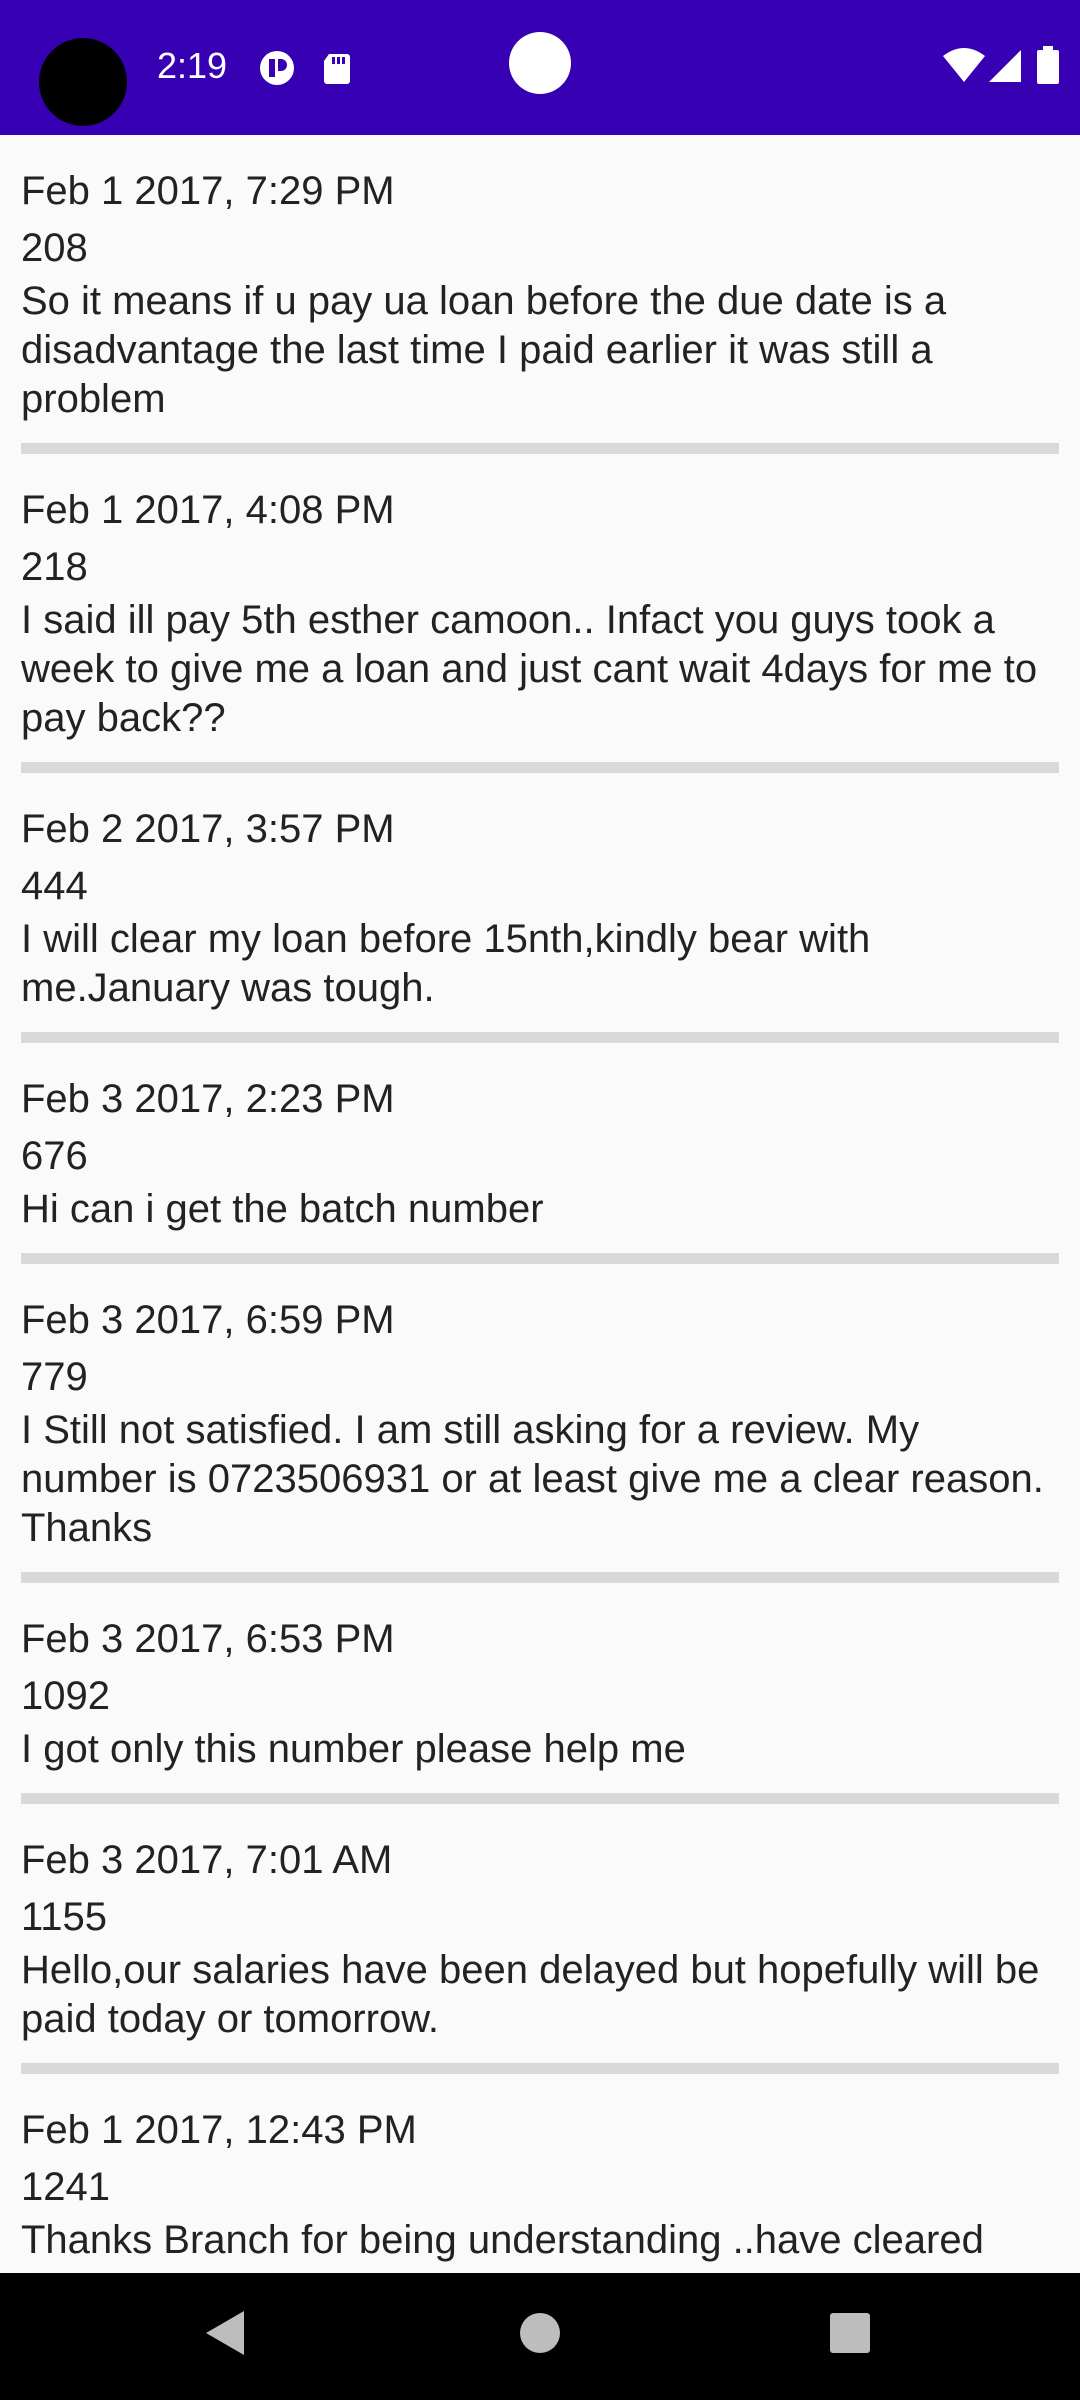 This screenshot has width=1080, height=2400. What do you see at coordinates (850, 2333) in the screenshot?
I see `recents-icon` at bounding box center [850, 2333].